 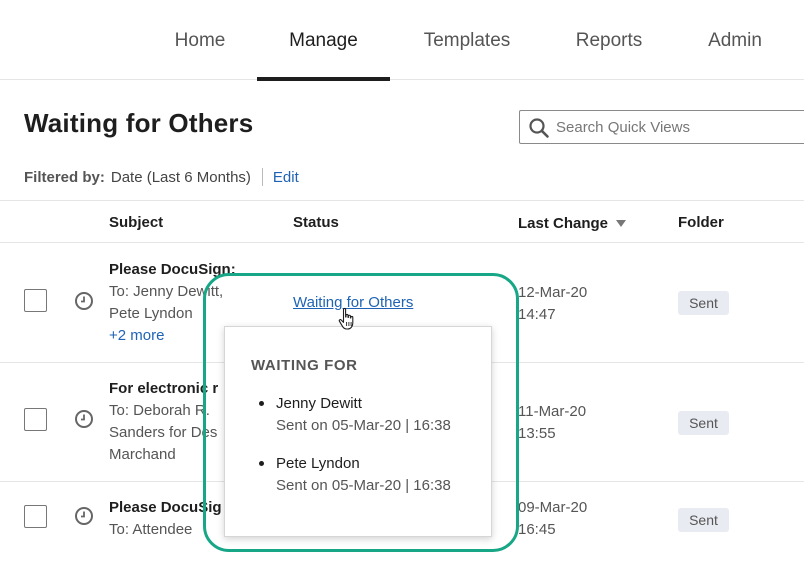 What do you see at coordinates (316, 222) in the screenshot?
I see `column-header-status: Status` at bounding box center [316, 222].